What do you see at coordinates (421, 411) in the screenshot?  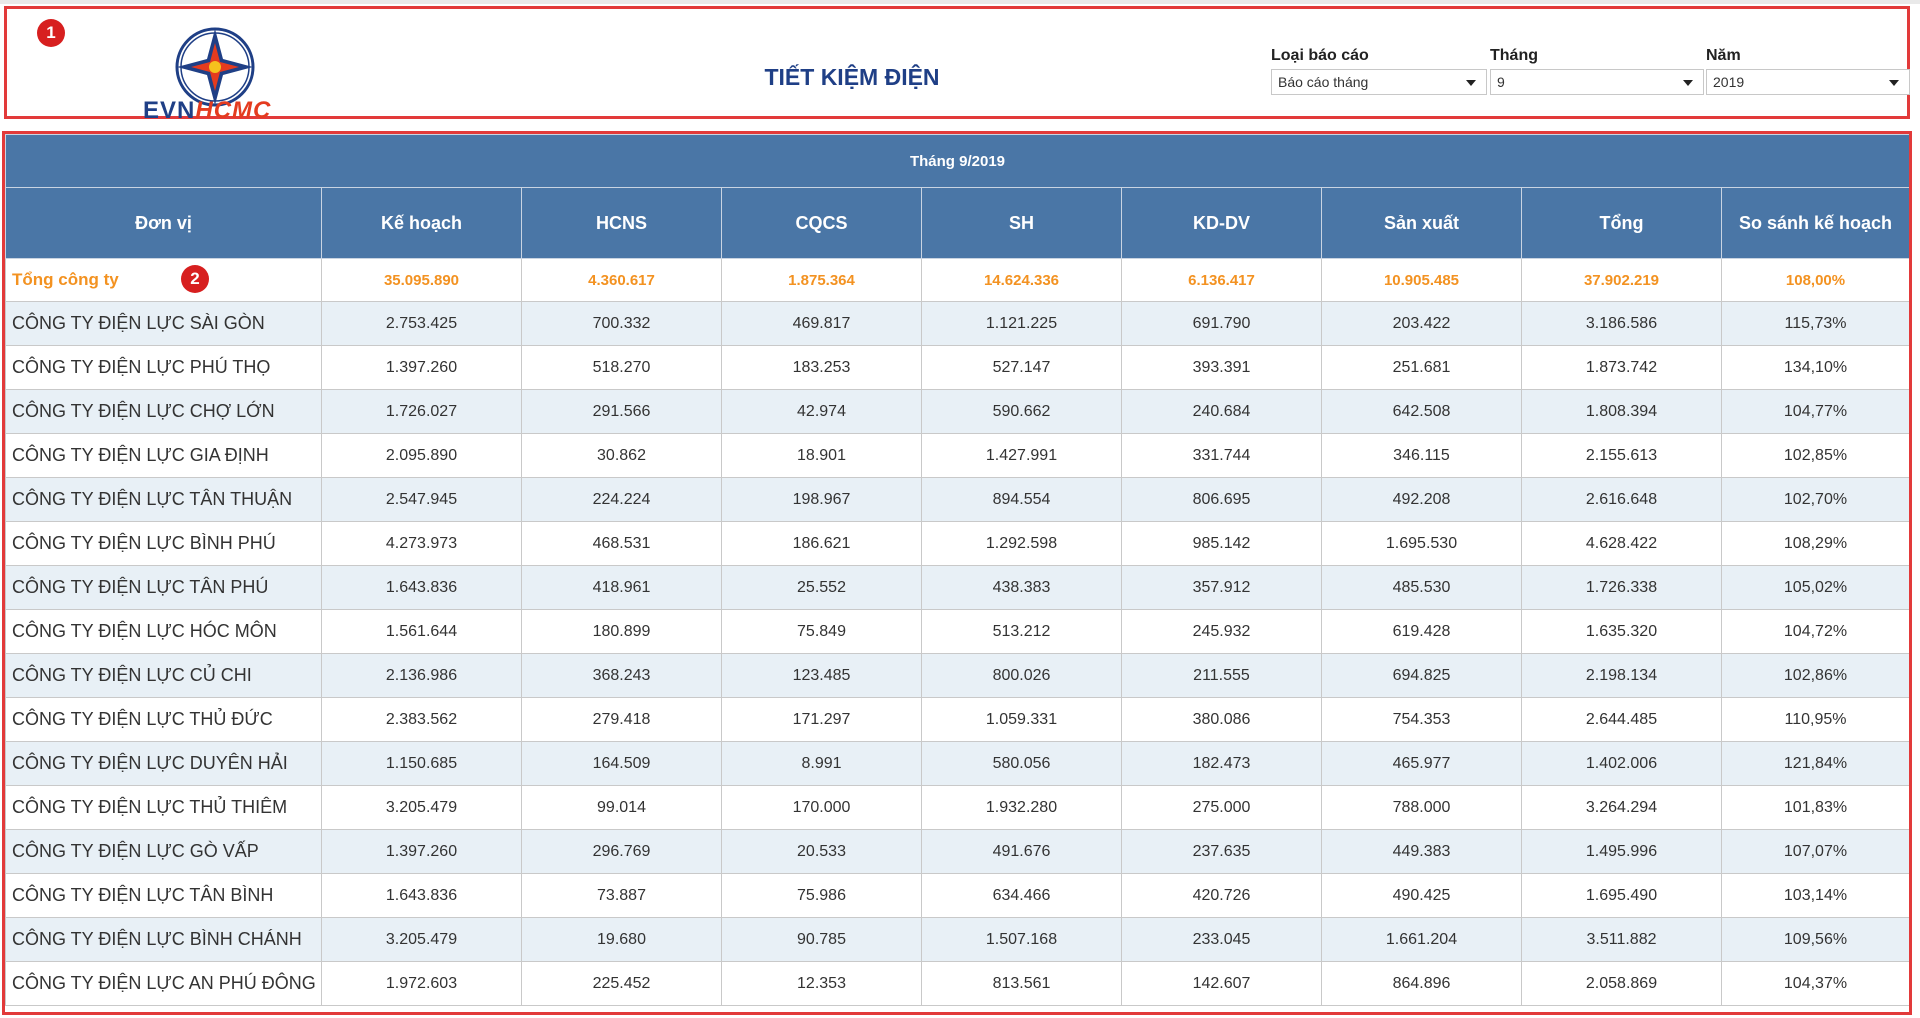 I see `cell-plan: 1.726.027` at bounding box center [421, 411].